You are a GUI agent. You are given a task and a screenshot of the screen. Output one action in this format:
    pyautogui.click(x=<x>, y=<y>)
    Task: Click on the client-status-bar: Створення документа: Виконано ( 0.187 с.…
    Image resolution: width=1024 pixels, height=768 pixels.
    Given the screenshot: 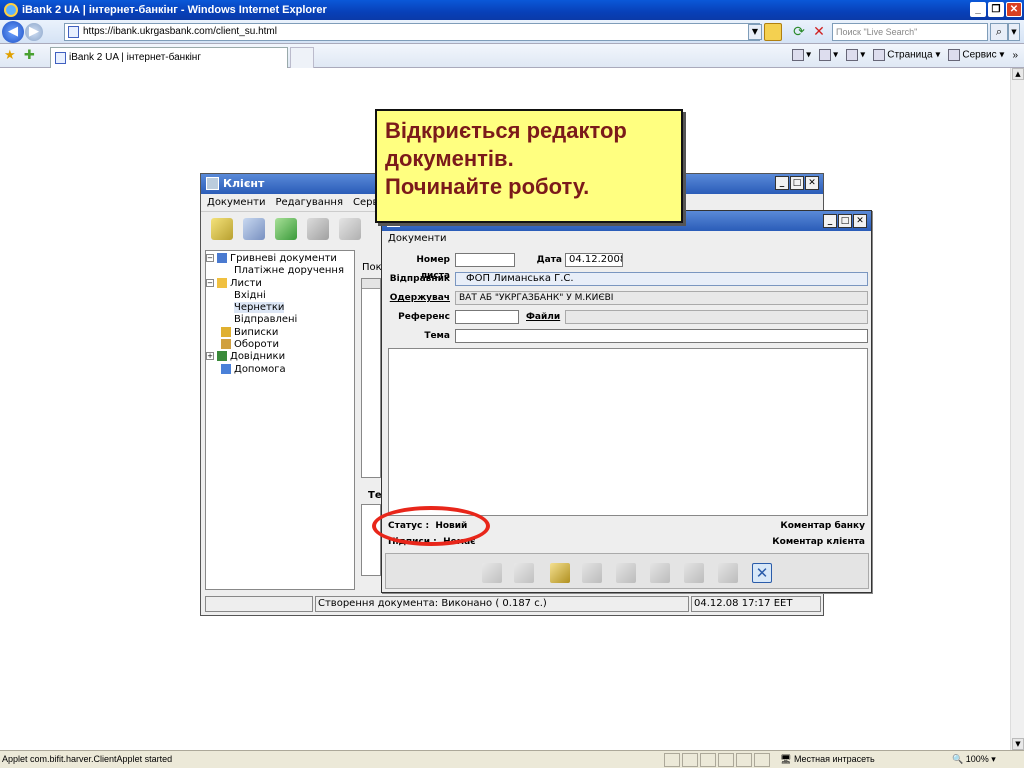 What is the action you would take?
    pyautogui.click(x=513, y=604)
    